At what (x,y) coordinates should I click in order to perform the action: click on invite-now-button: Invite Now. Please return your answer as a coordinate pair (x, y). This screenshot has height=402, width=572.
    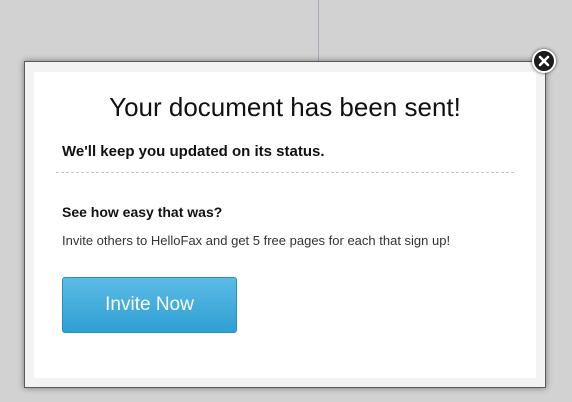
    Looking at the image, I should click on (149, 305).